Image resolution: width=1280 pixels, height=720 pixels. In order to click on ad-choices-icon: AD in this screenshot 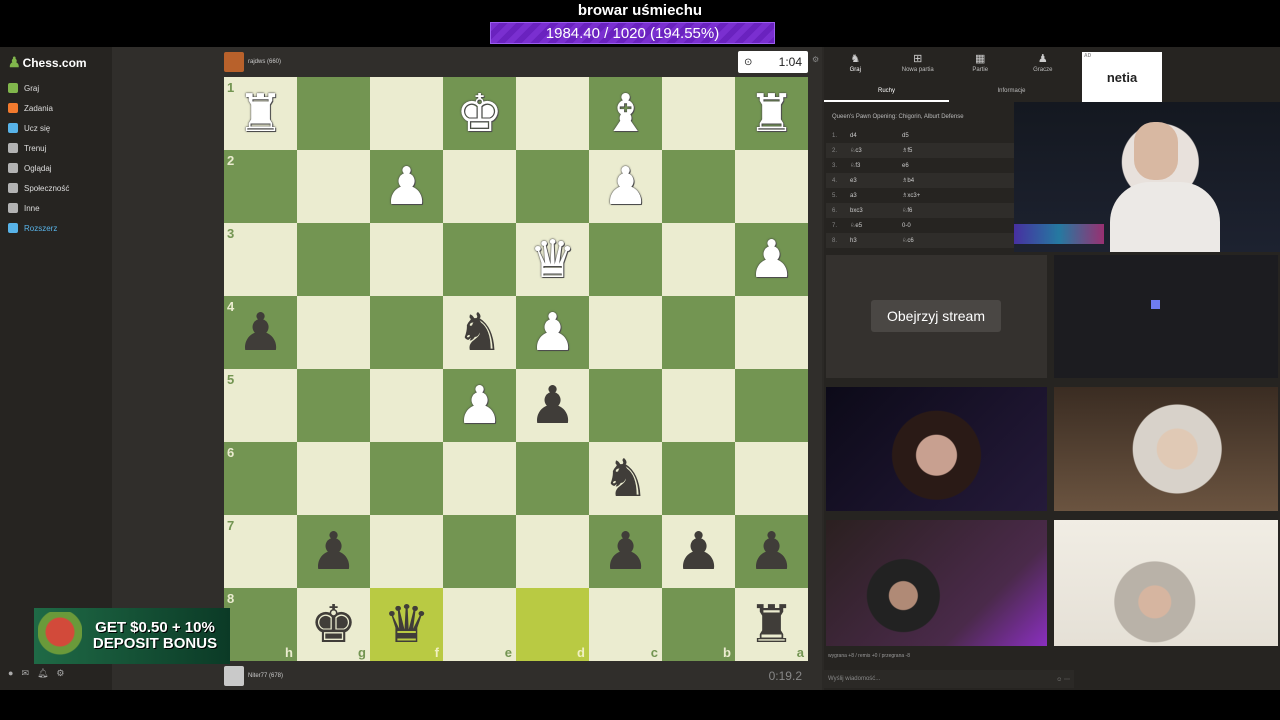, I will do `click(1087, 56)`.